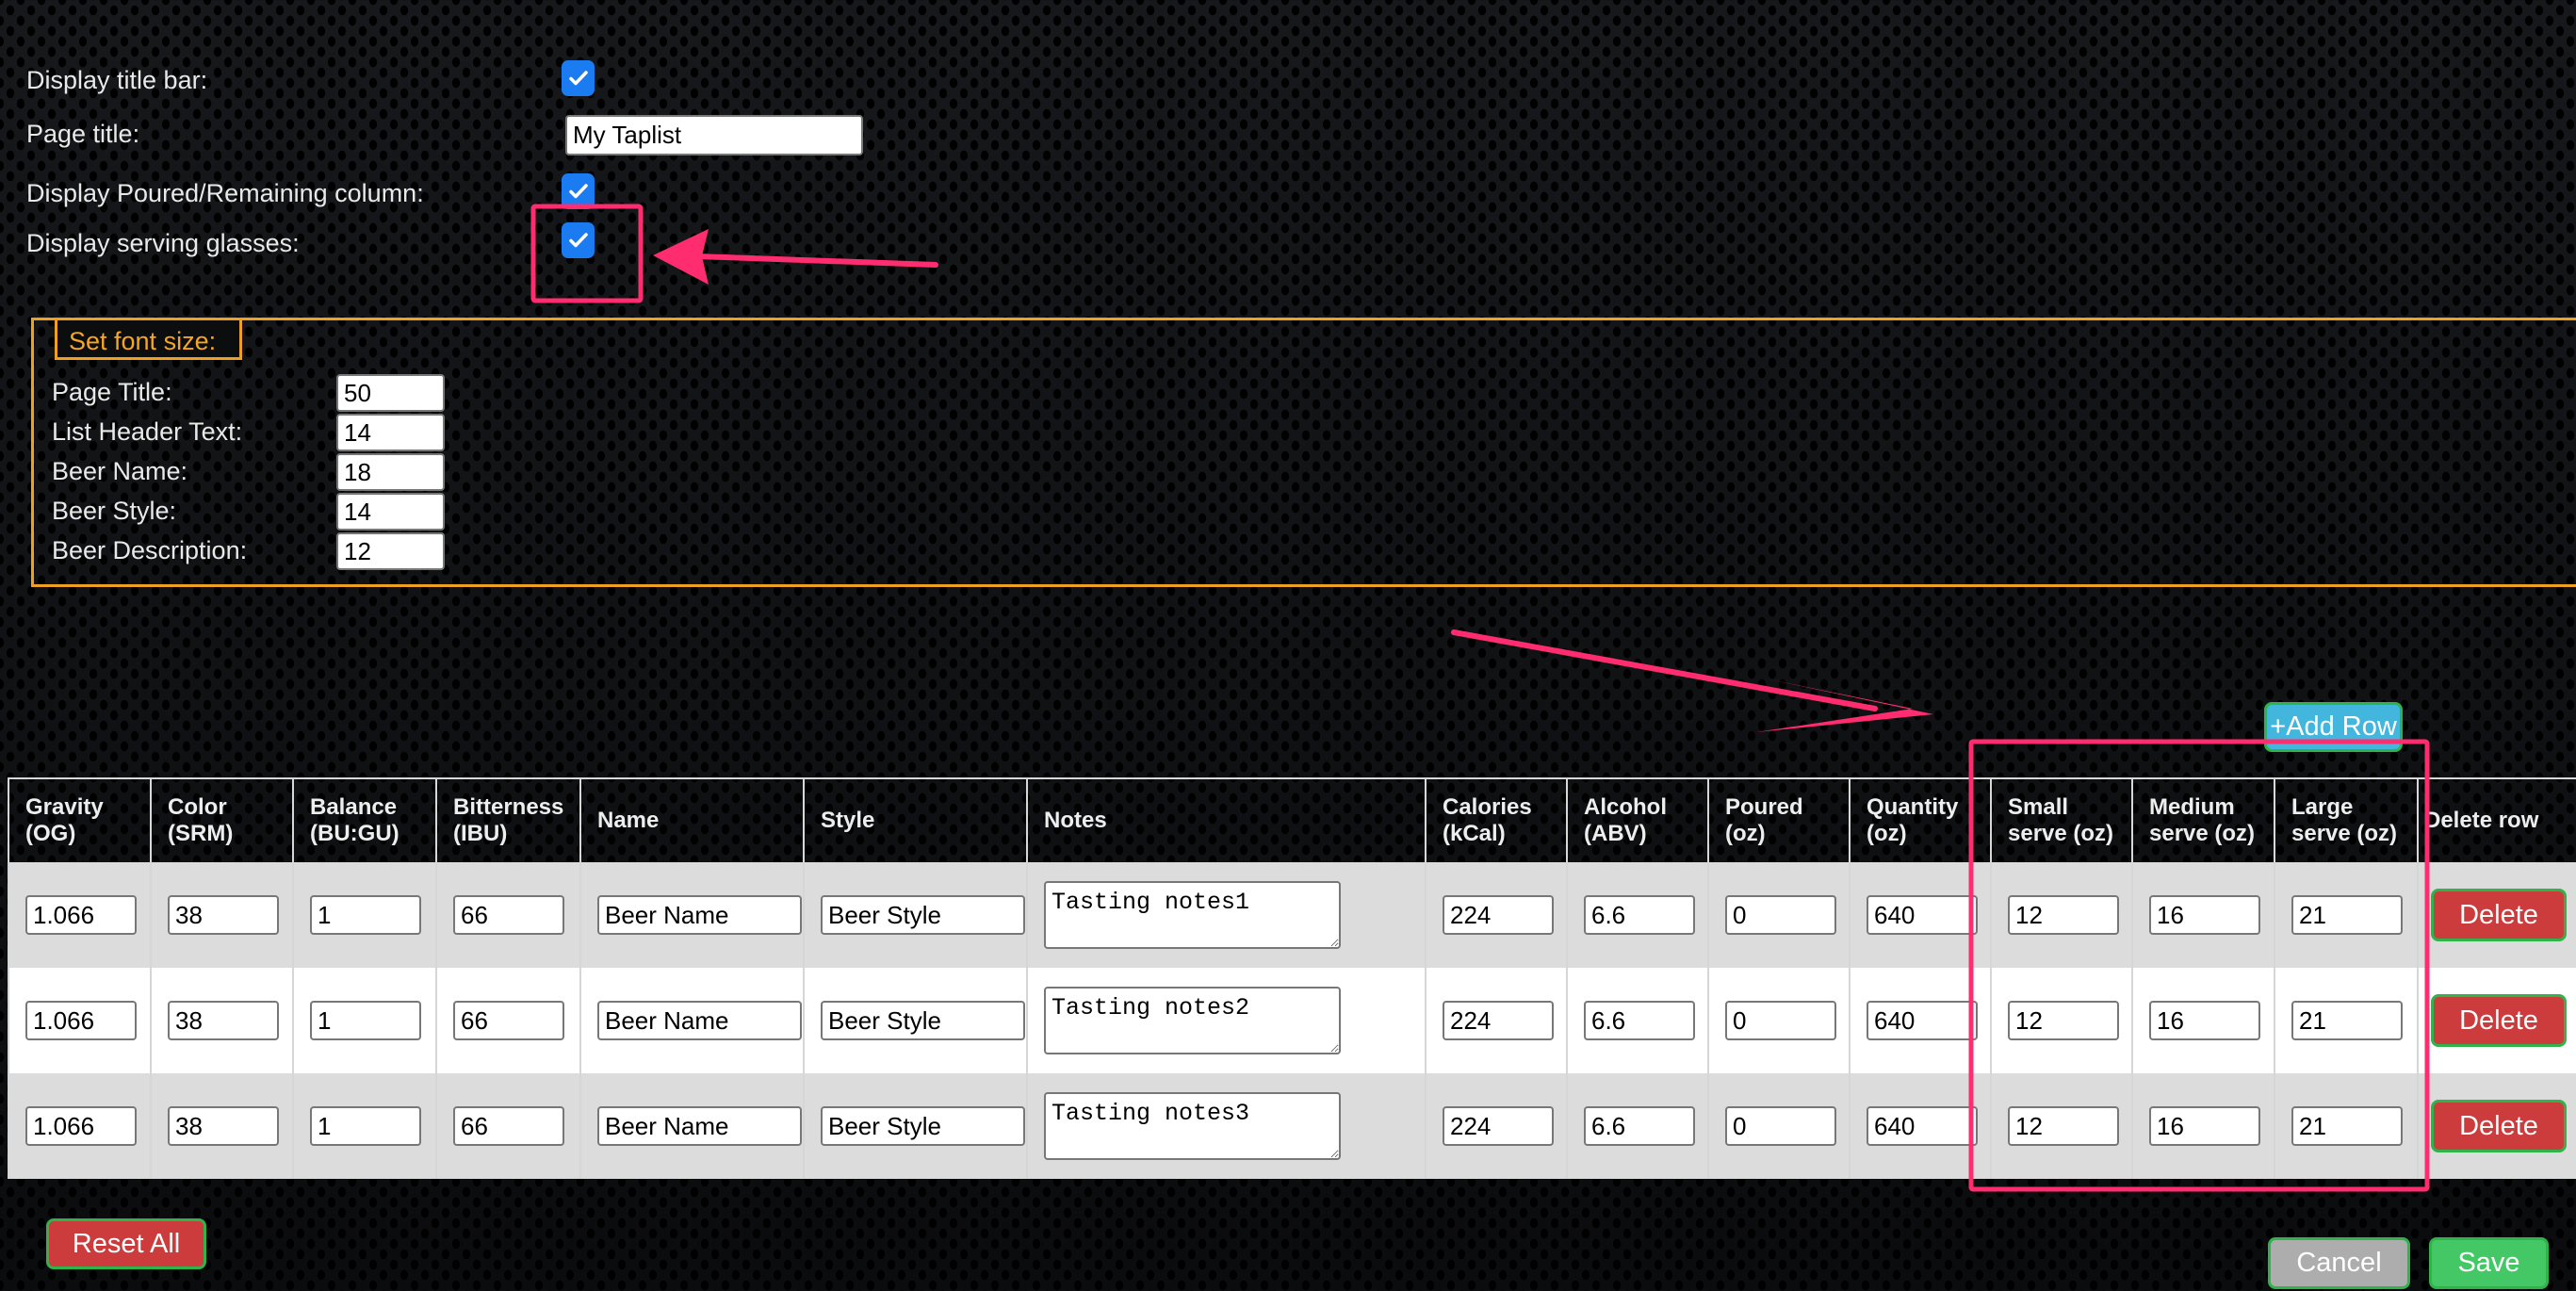 This screenshot has height=1291, width=2576. I want to click on table-row: Tasting notes3 Delete, so click(1292, 1126).